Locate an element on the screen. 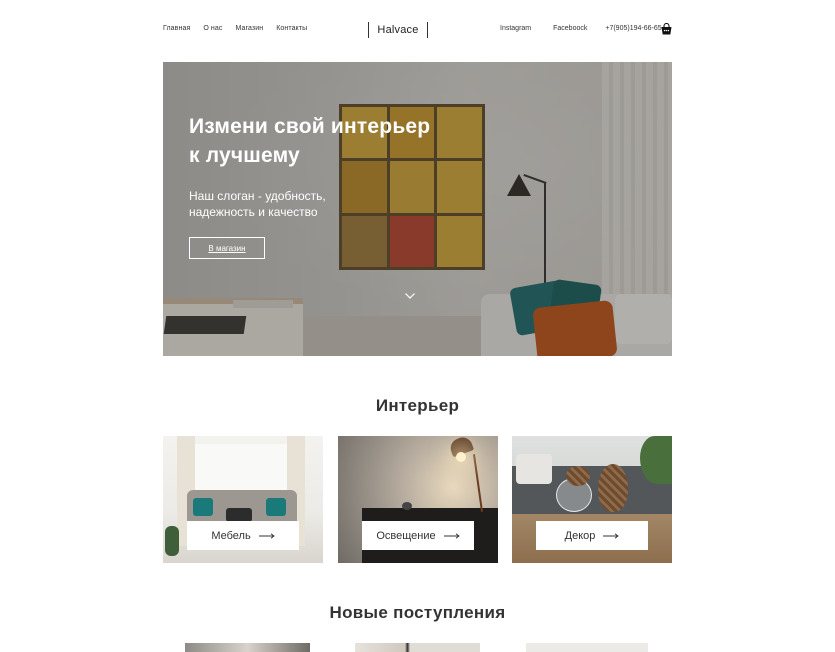 This screenshot has height=652, width=835. new-arrivals-section-title: Новые поступления is located at coordinates (417, 612).